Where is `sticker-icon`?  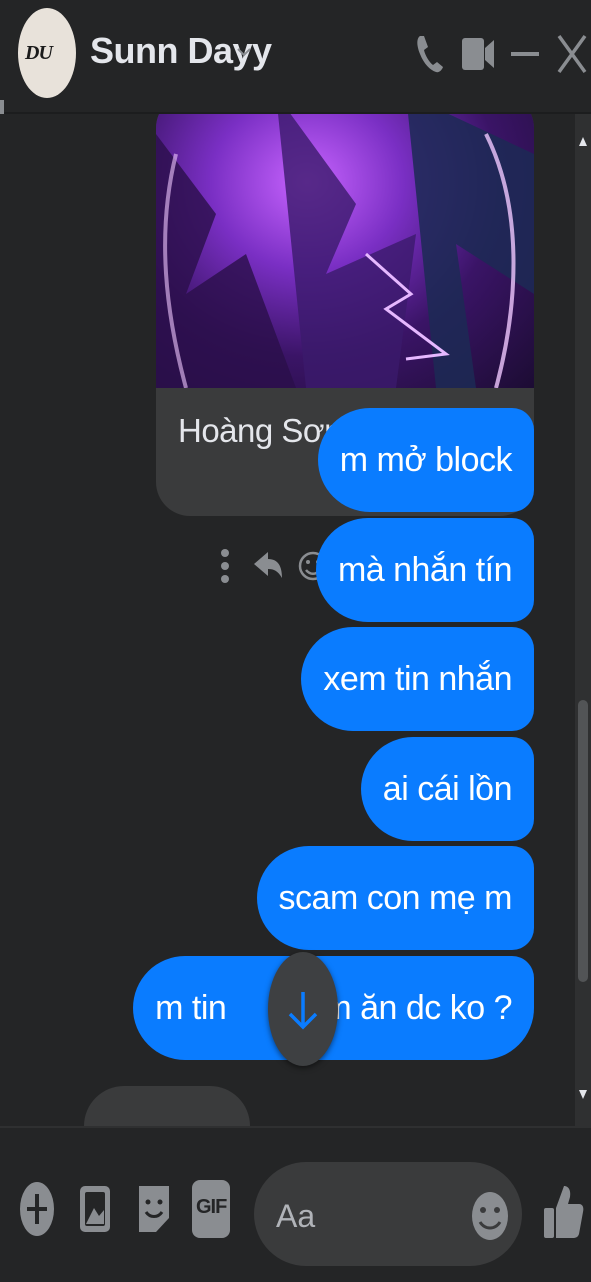 sticker-icon is located at coordinates (154, 1209).